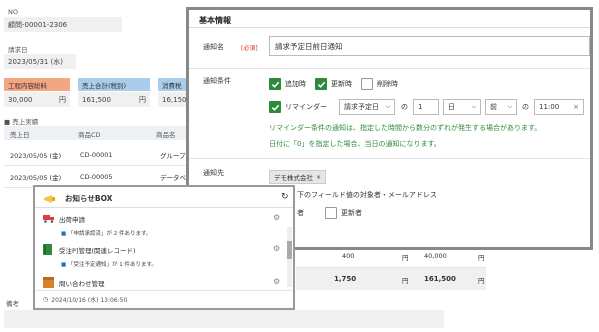 This screenshot has height=332, width=599. I want to click on notif-header: お知らせBOX, so click(77, 198).